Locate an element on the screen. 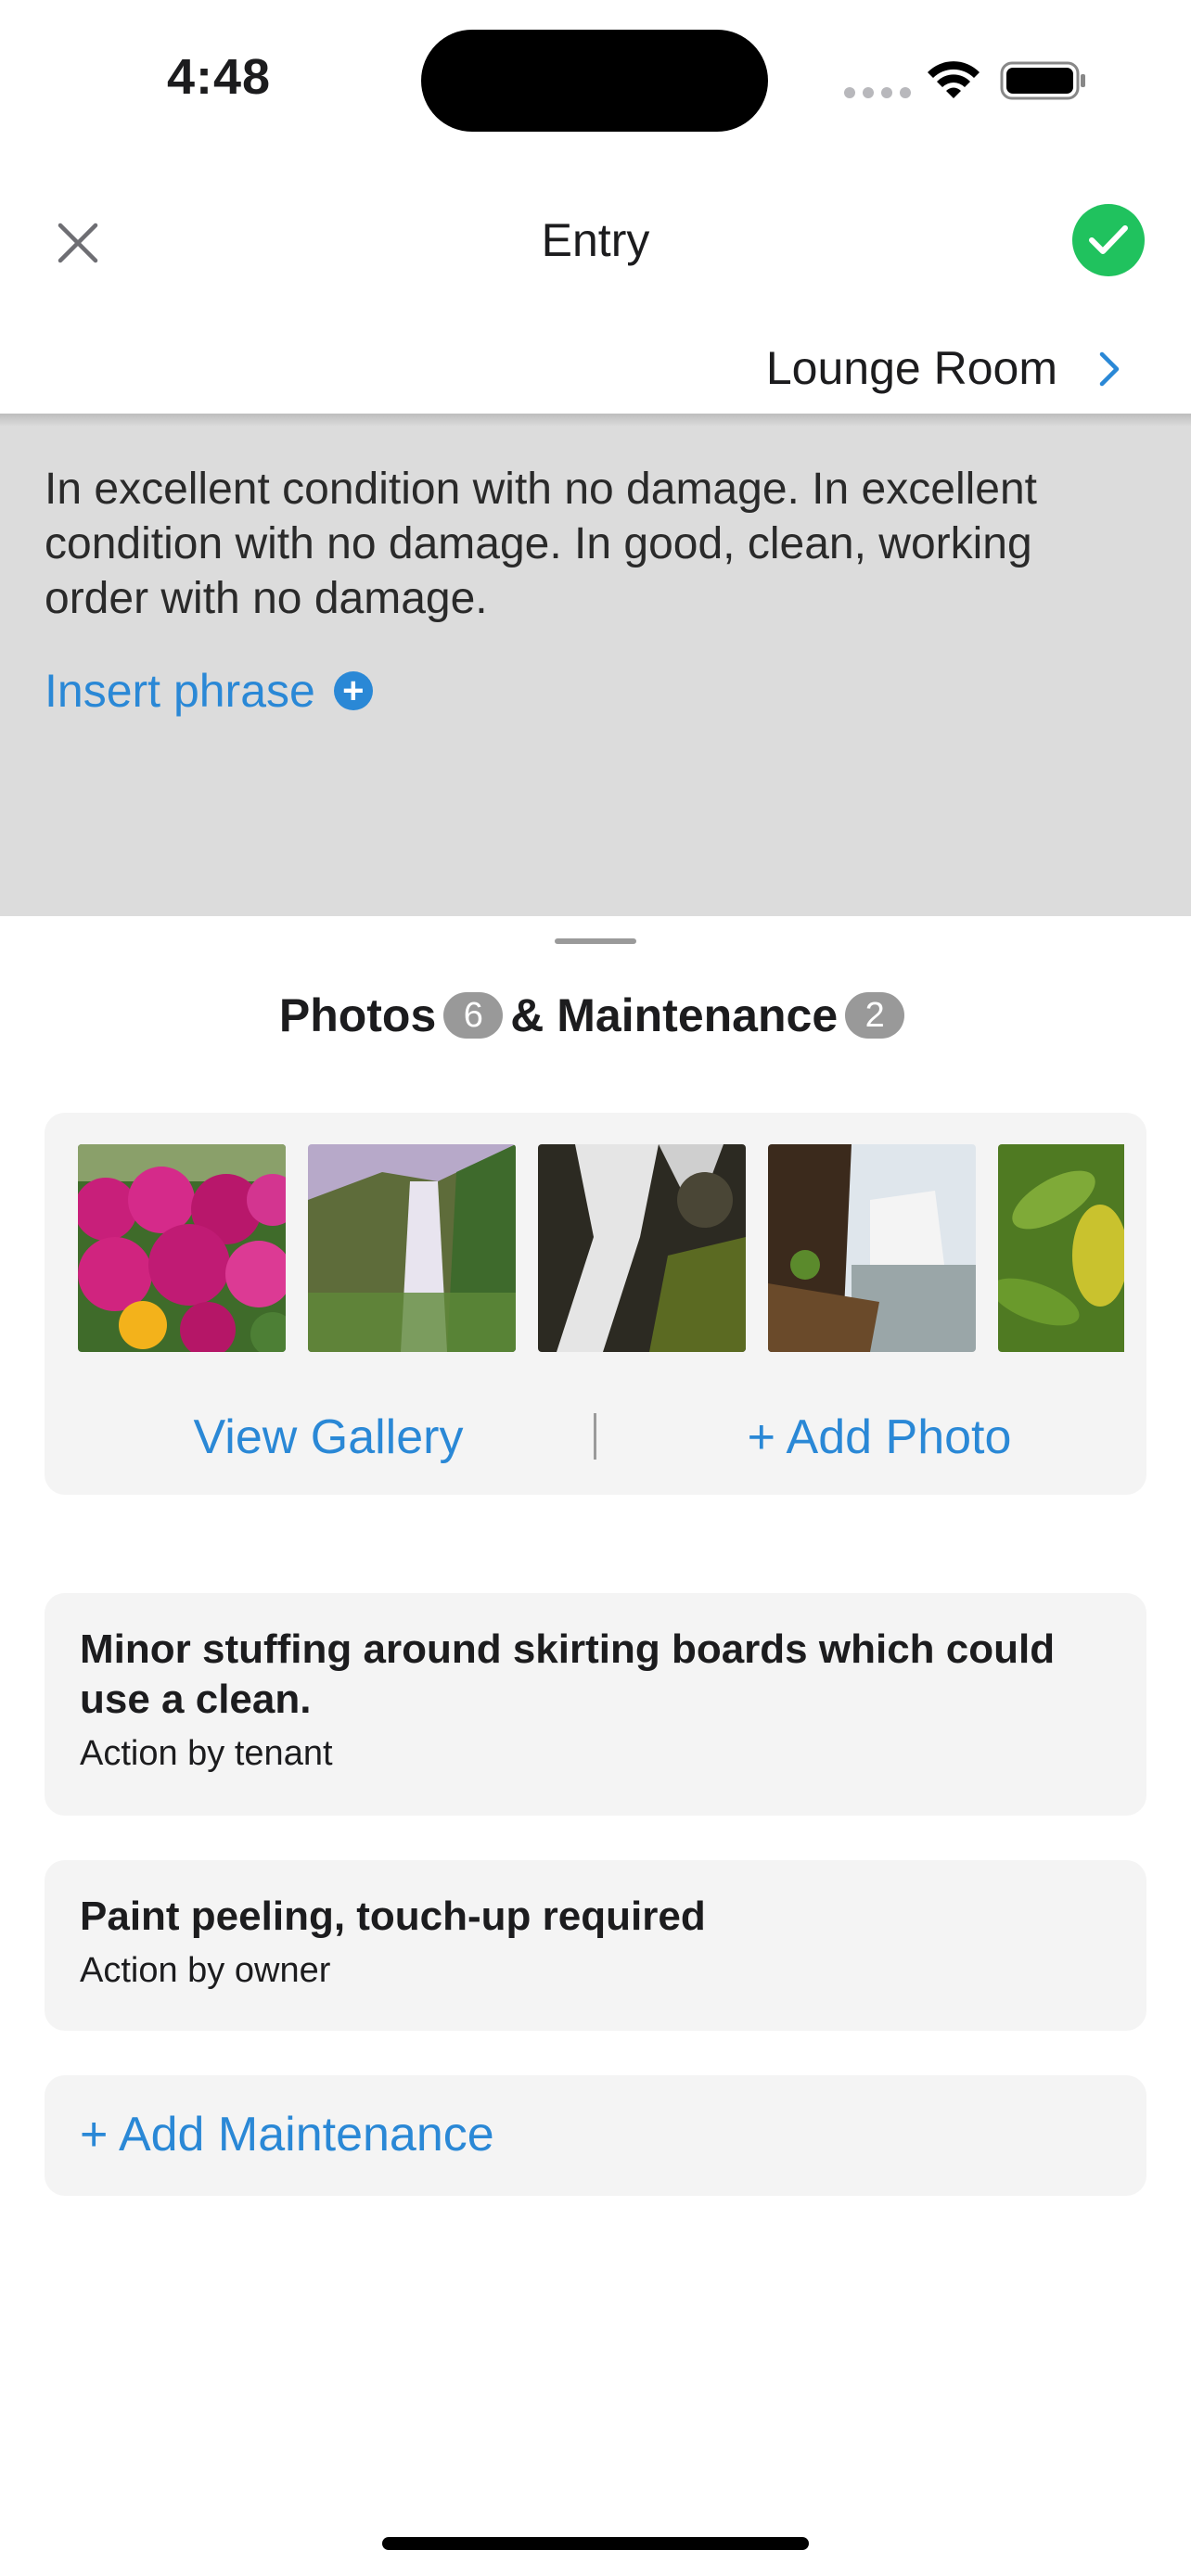 This screenshot has width=1191, height=2576. photo-actions: View Gallery + Add Photo is located at coordinates (595, 1437).